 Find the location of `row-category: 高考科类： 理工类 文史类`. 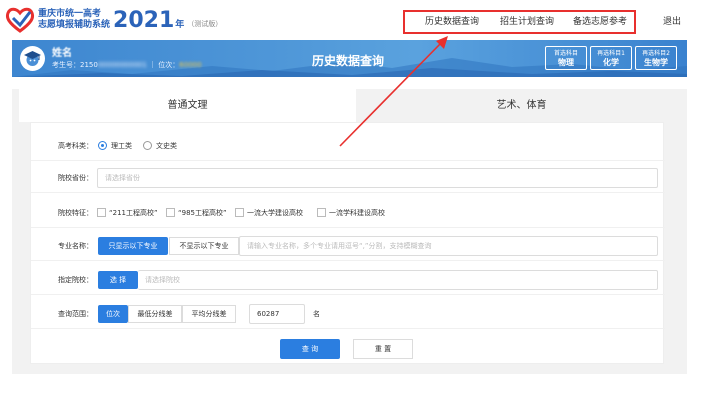

row-category: 高考科类： 理工类 文史类 is located at coordinates (348, 146).